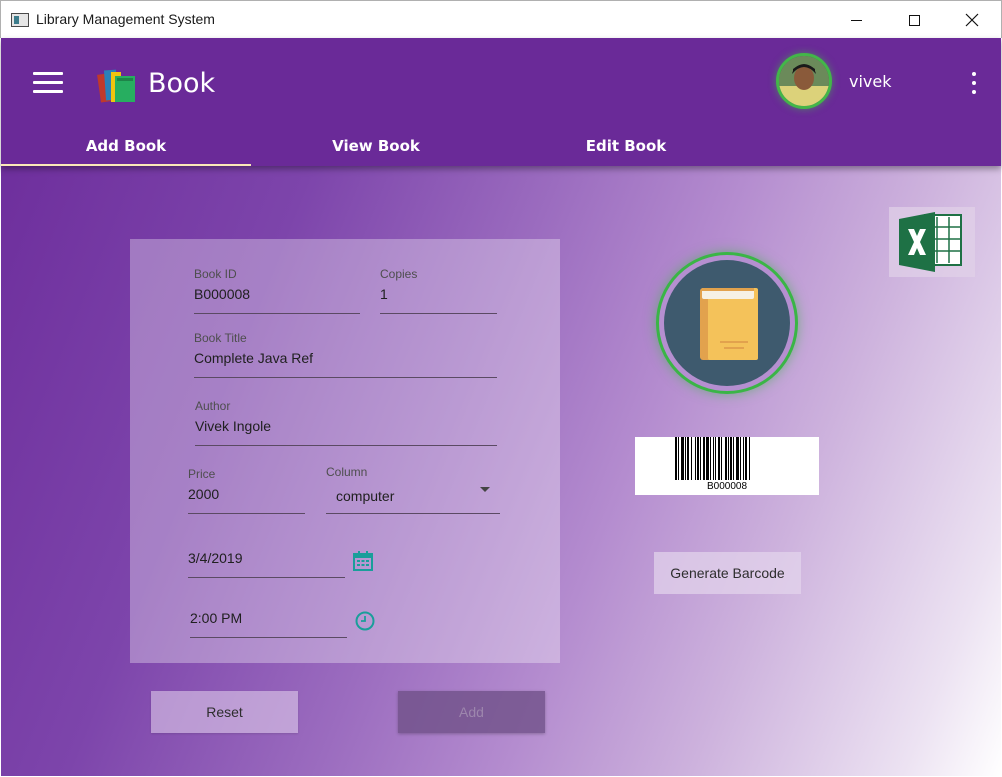 The height and width of the screenshot is (777, 1002). I want to click on book-id-value: B000008, so click(222, 294).